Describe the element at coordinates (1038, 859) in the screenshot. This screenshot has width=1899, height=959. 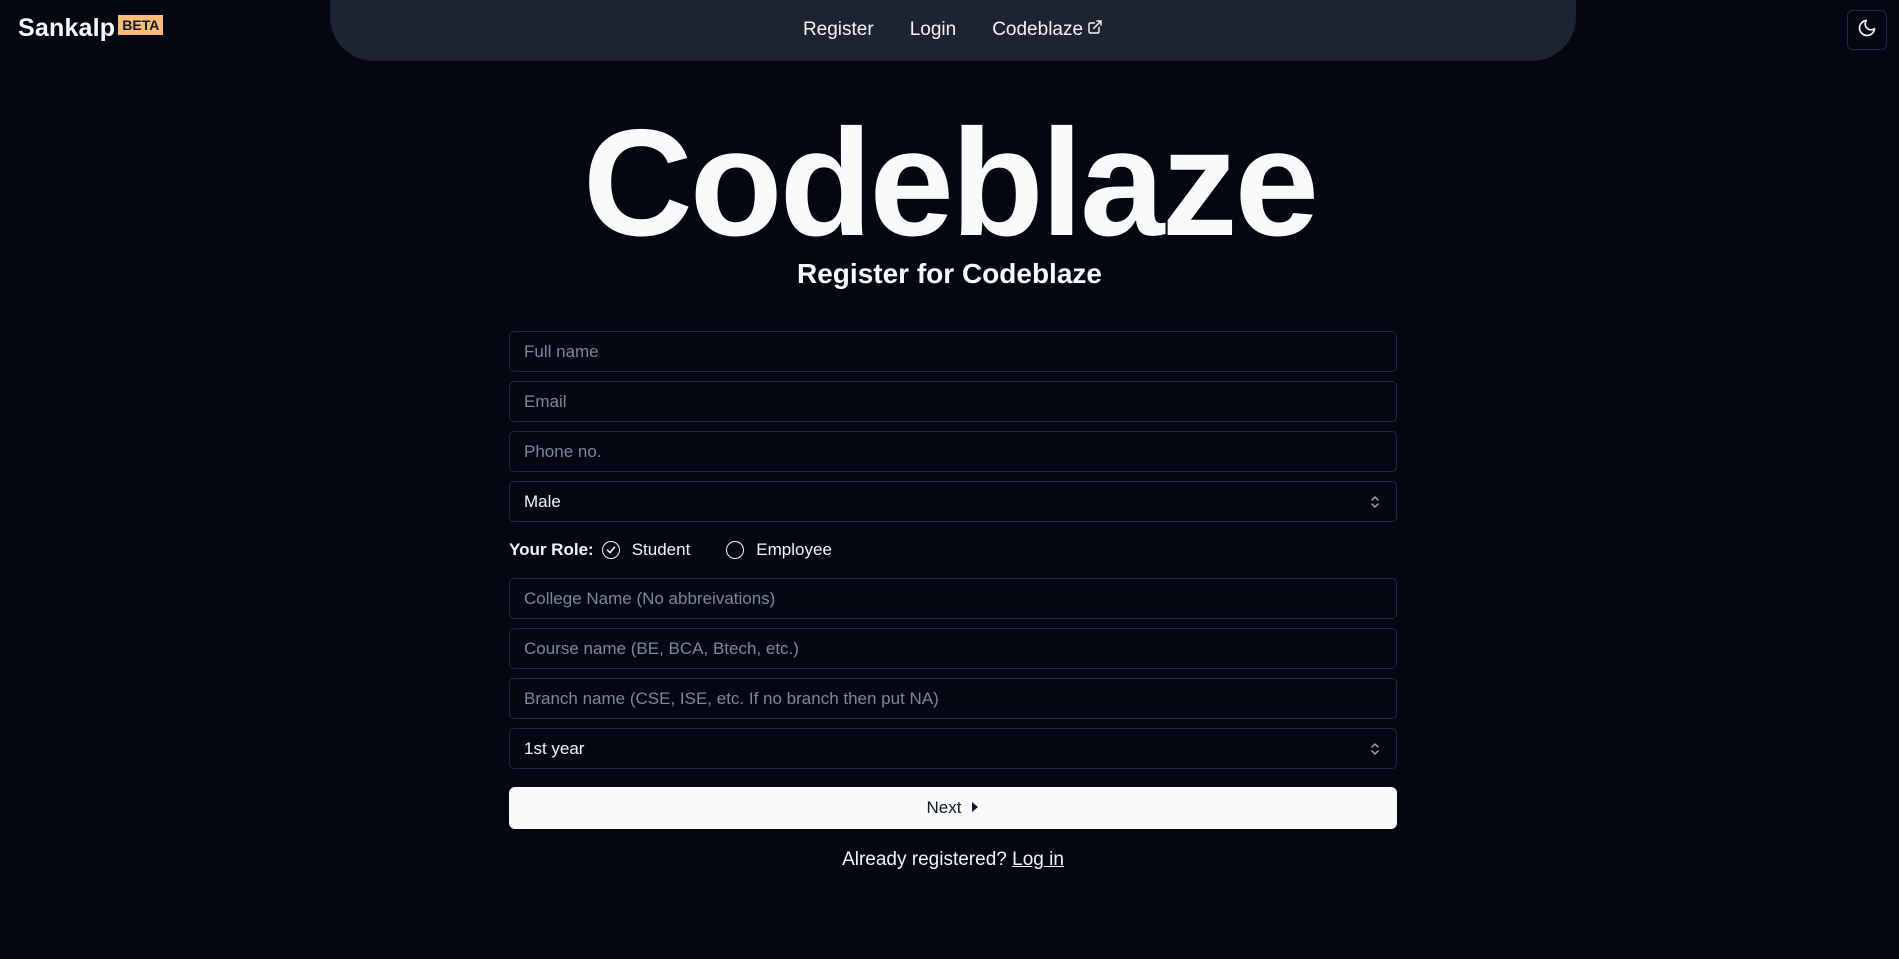
I see `login-link: Log in` at that location.